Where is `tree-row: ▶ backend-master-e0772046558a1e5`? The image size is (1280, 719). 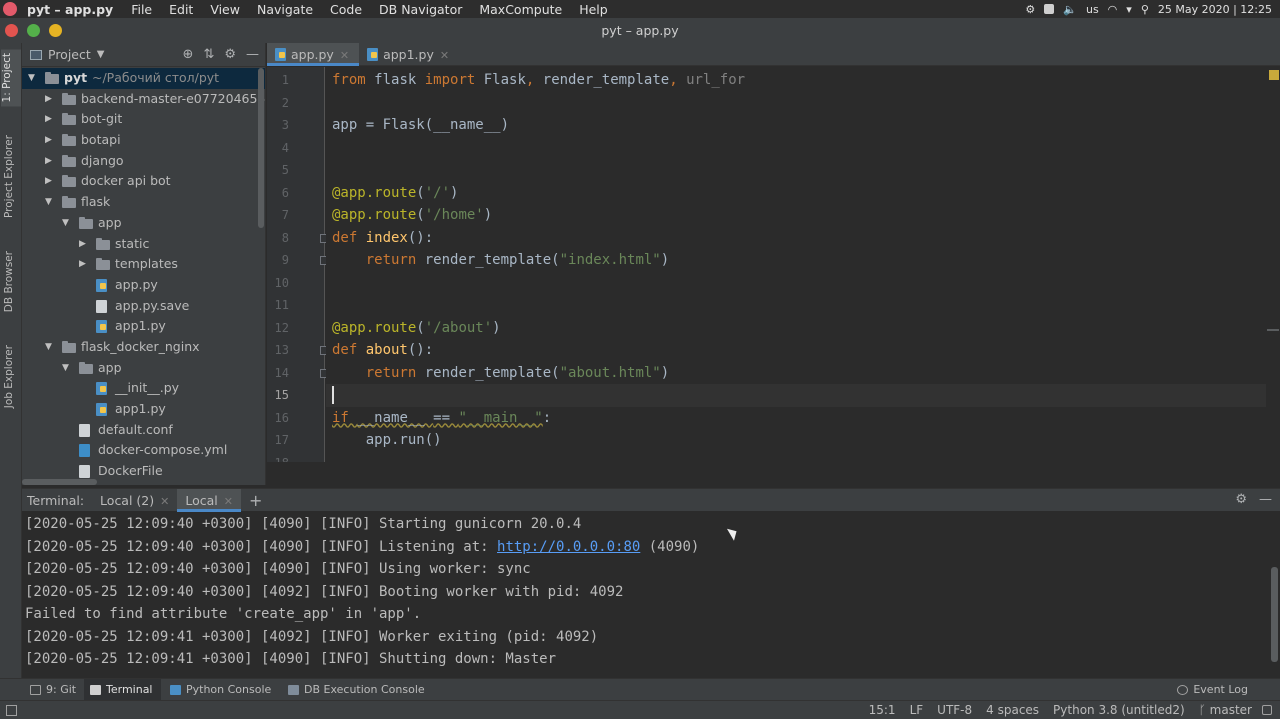
tree-row: ▶ backend-master-e0772046558a1e5 is located at coordinates (143, 99).